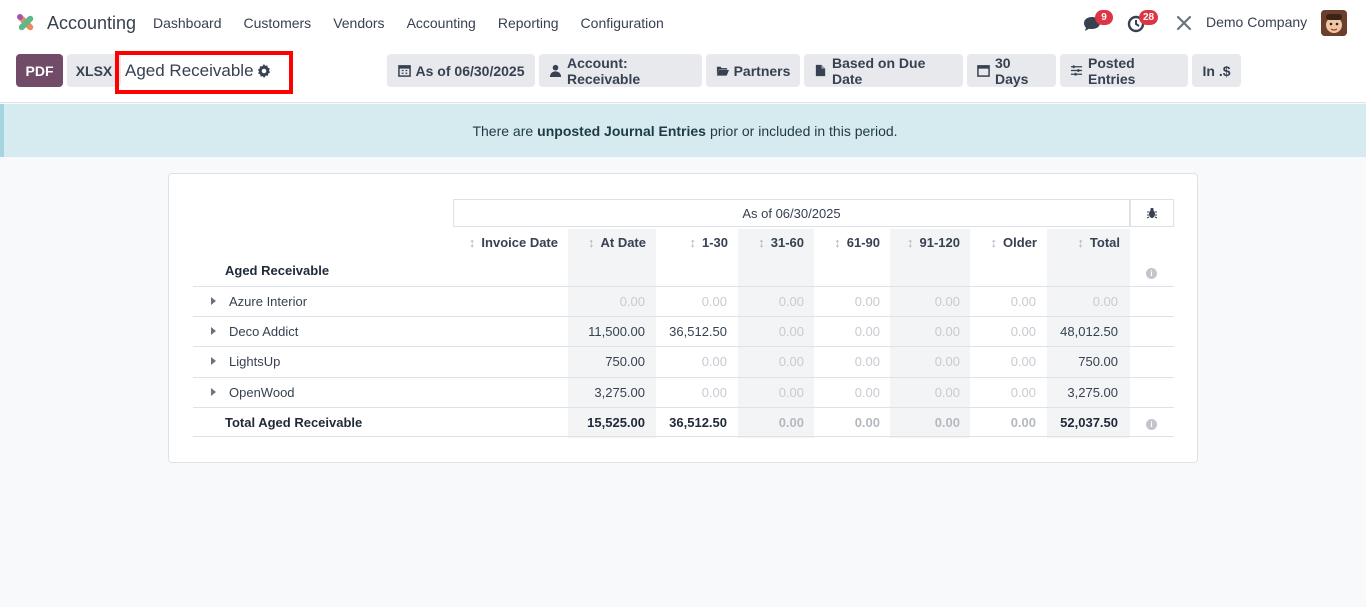 This screenshot has height=607, width=1366. Describe the element at coordinates (1124, 70) in the screenshot. I see `filter-posted: Posted Entries` at that location.